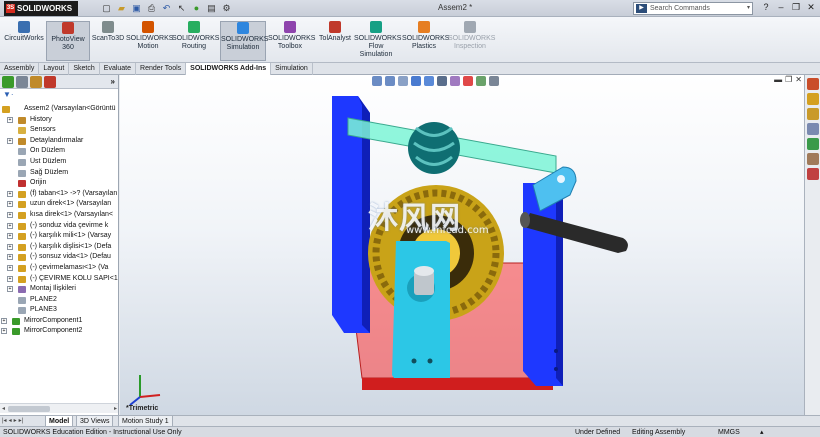  I want to click on circuitworks-button: CircuitWorks, so click(24, 41).